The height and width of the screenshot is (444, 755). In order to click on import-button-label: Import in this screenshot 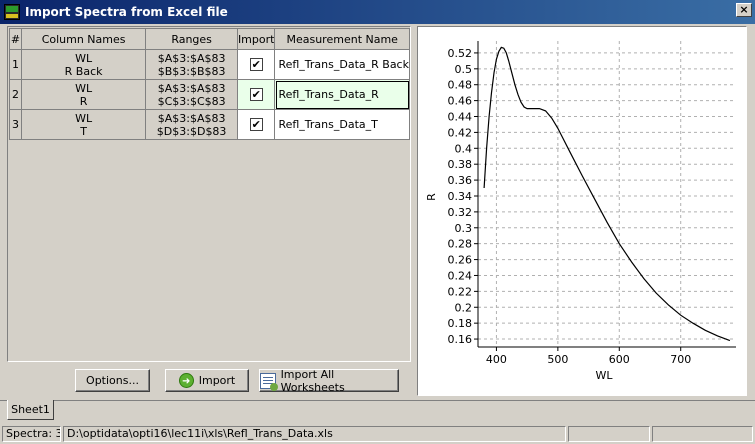, I will do `click(217, 380)`.